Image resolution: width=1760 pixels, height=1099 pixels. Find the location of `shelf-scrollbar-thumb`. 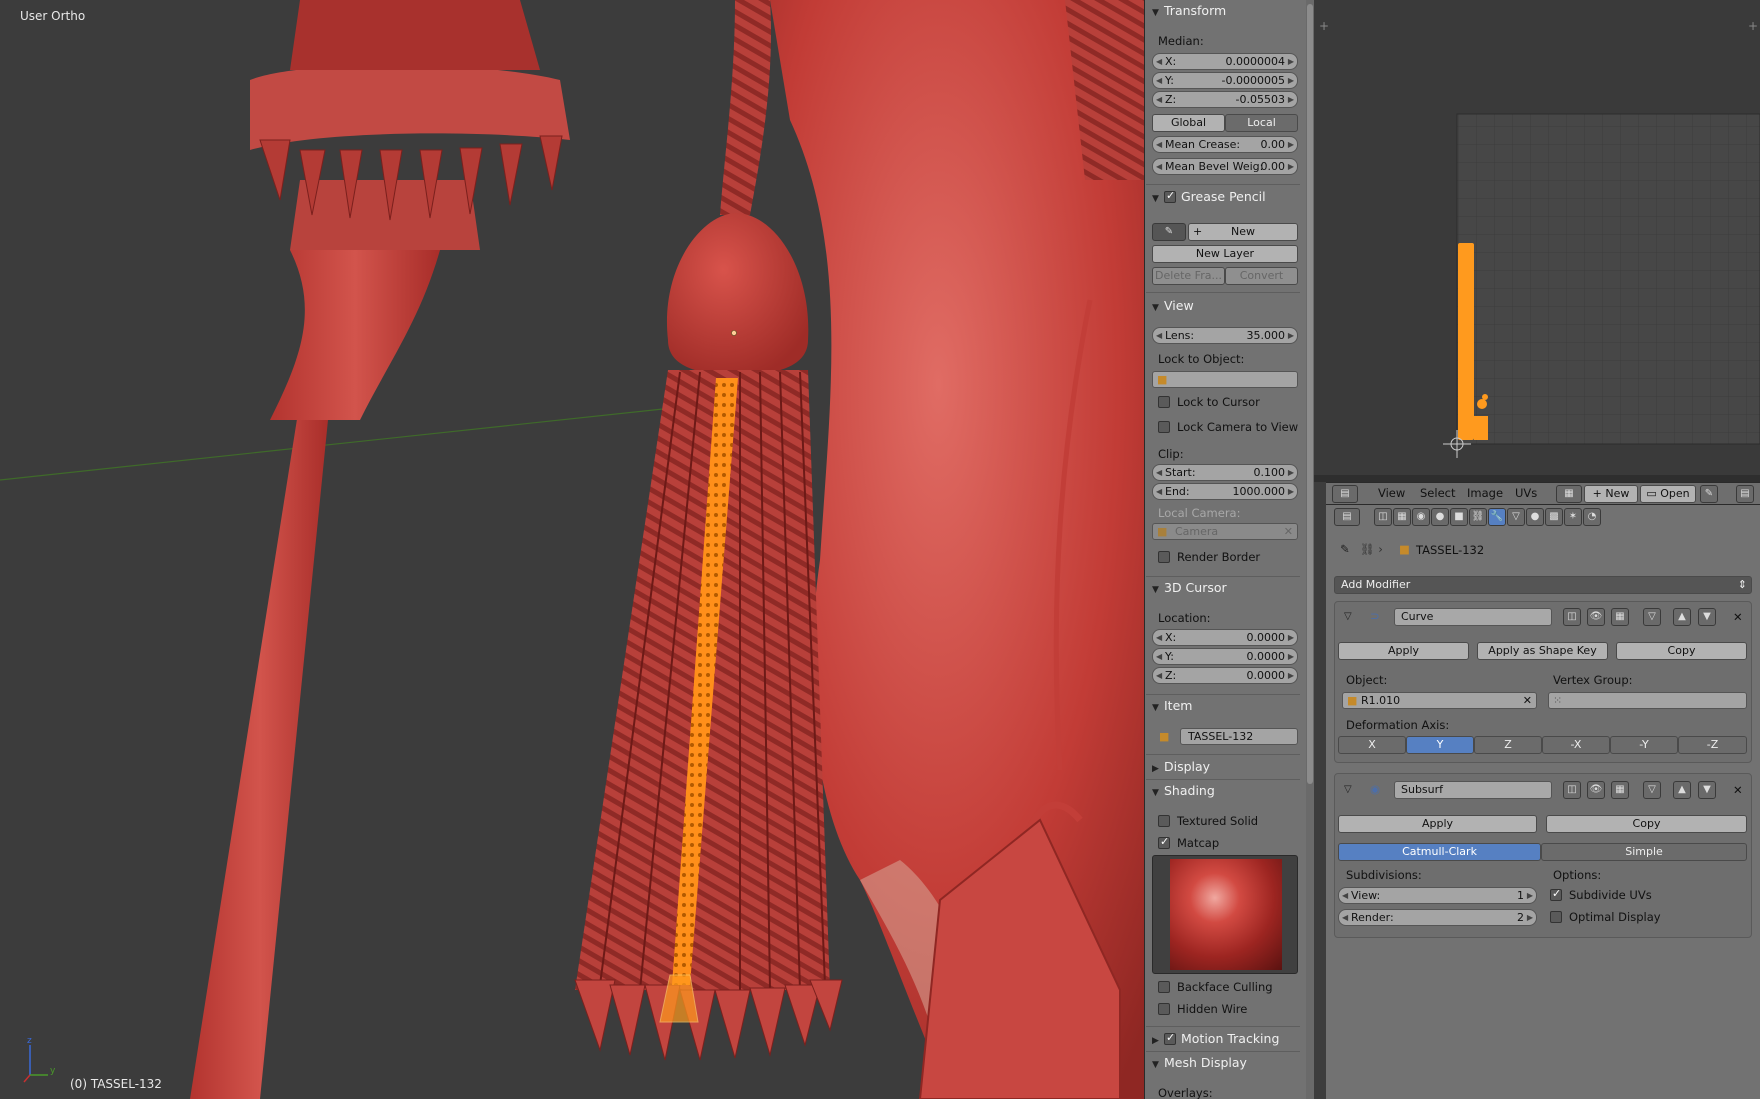

shelf-scrollbar-thumb is located at coordinates (1310, 394).